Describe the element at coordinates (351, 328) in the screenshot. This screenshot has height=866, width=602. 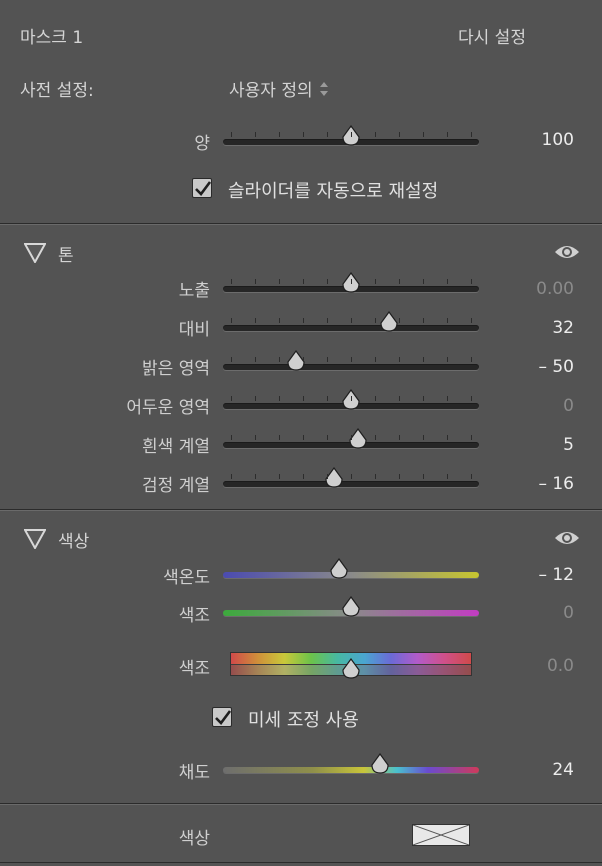
I see `contrast-slider-track` at that location.